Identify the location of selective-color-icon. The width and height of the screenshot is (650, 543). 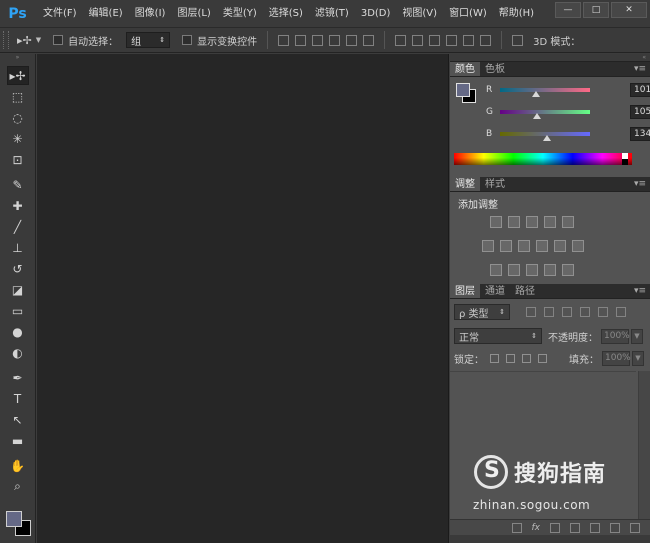
(550, 270).